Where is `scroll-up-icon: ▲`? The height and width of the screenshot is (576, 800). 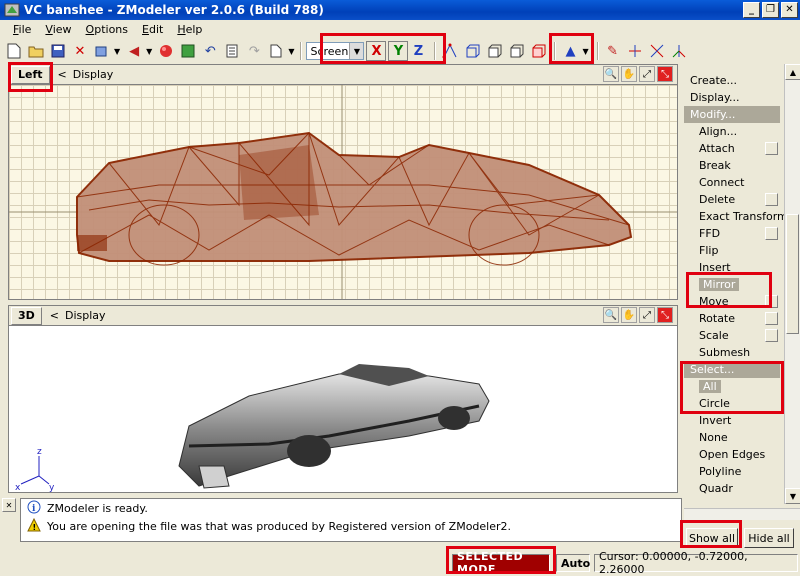
scroll-up-icon: ▲ is located at coordinates (792, 72).